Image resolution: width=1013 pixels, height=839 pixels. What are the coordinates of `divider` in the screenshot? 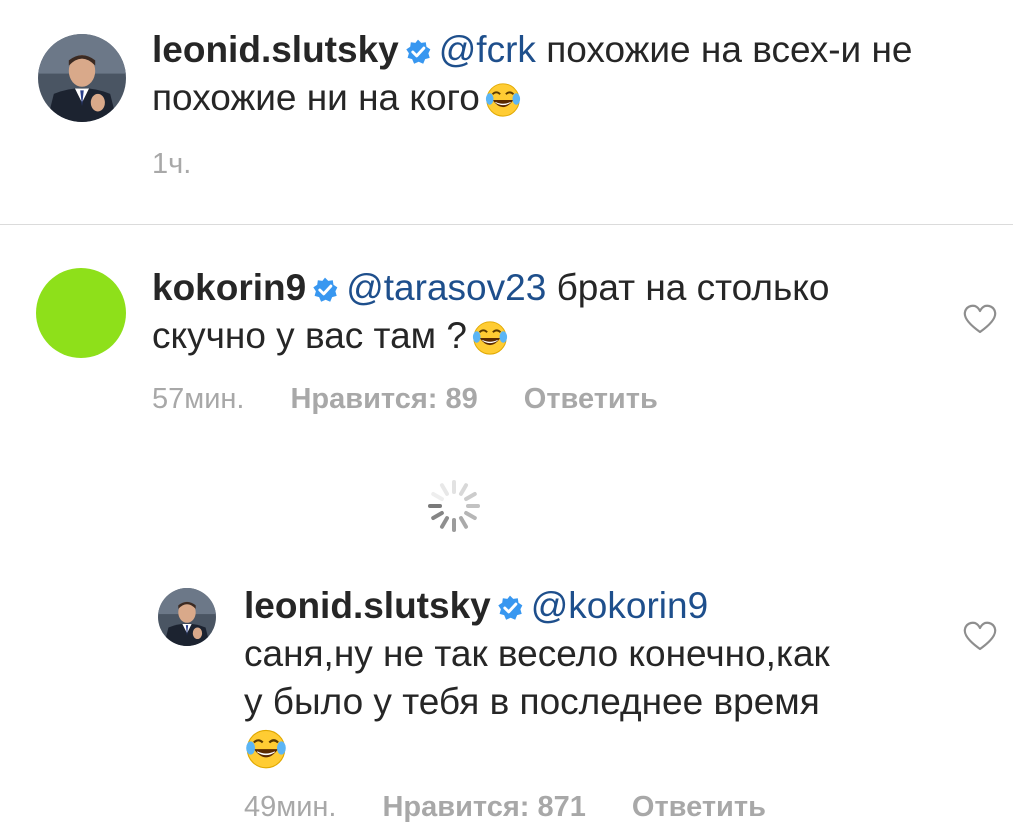 It's located at (506, 224).